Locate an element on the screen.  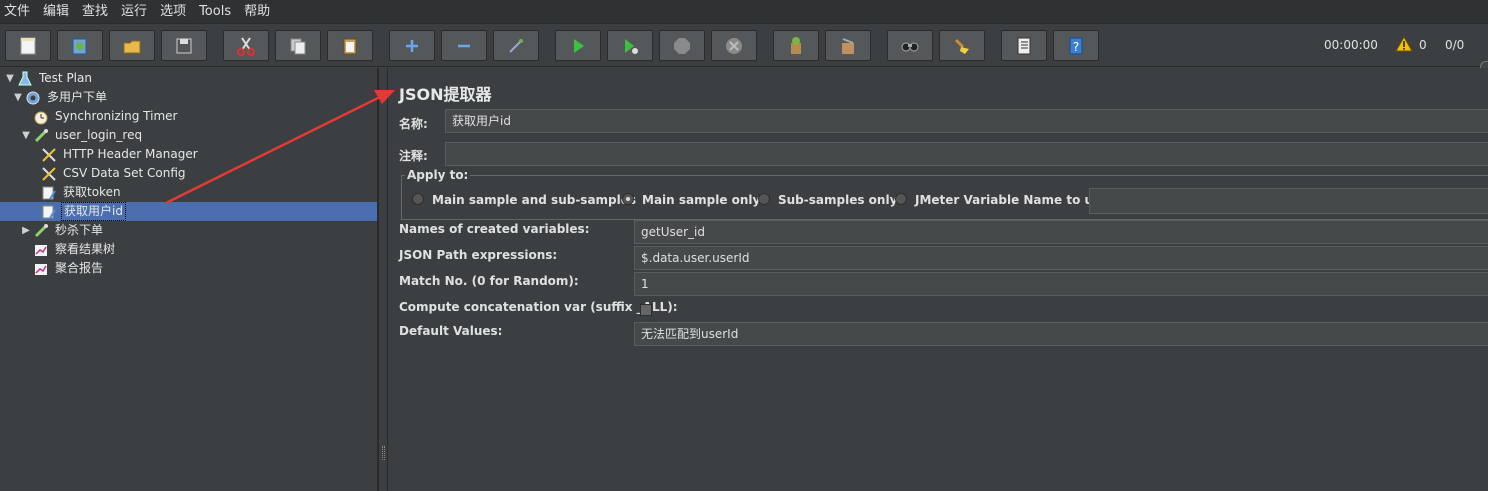
jmeter-variable-input is located at coordinates (1288, 201).